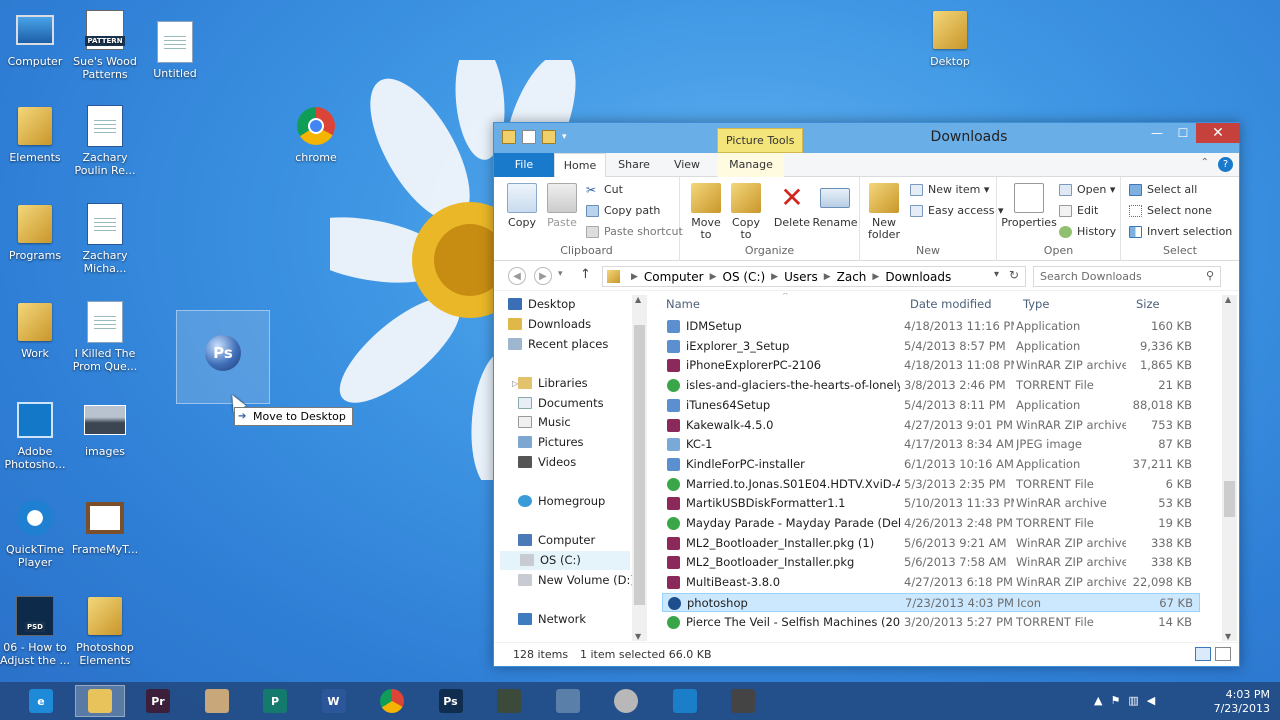 This screenshot has width=1280, height=720. What do you see at coordinates (529, 137) in the screenshot?
I see `properties-quick-icon` at bounding box center [529, 137].